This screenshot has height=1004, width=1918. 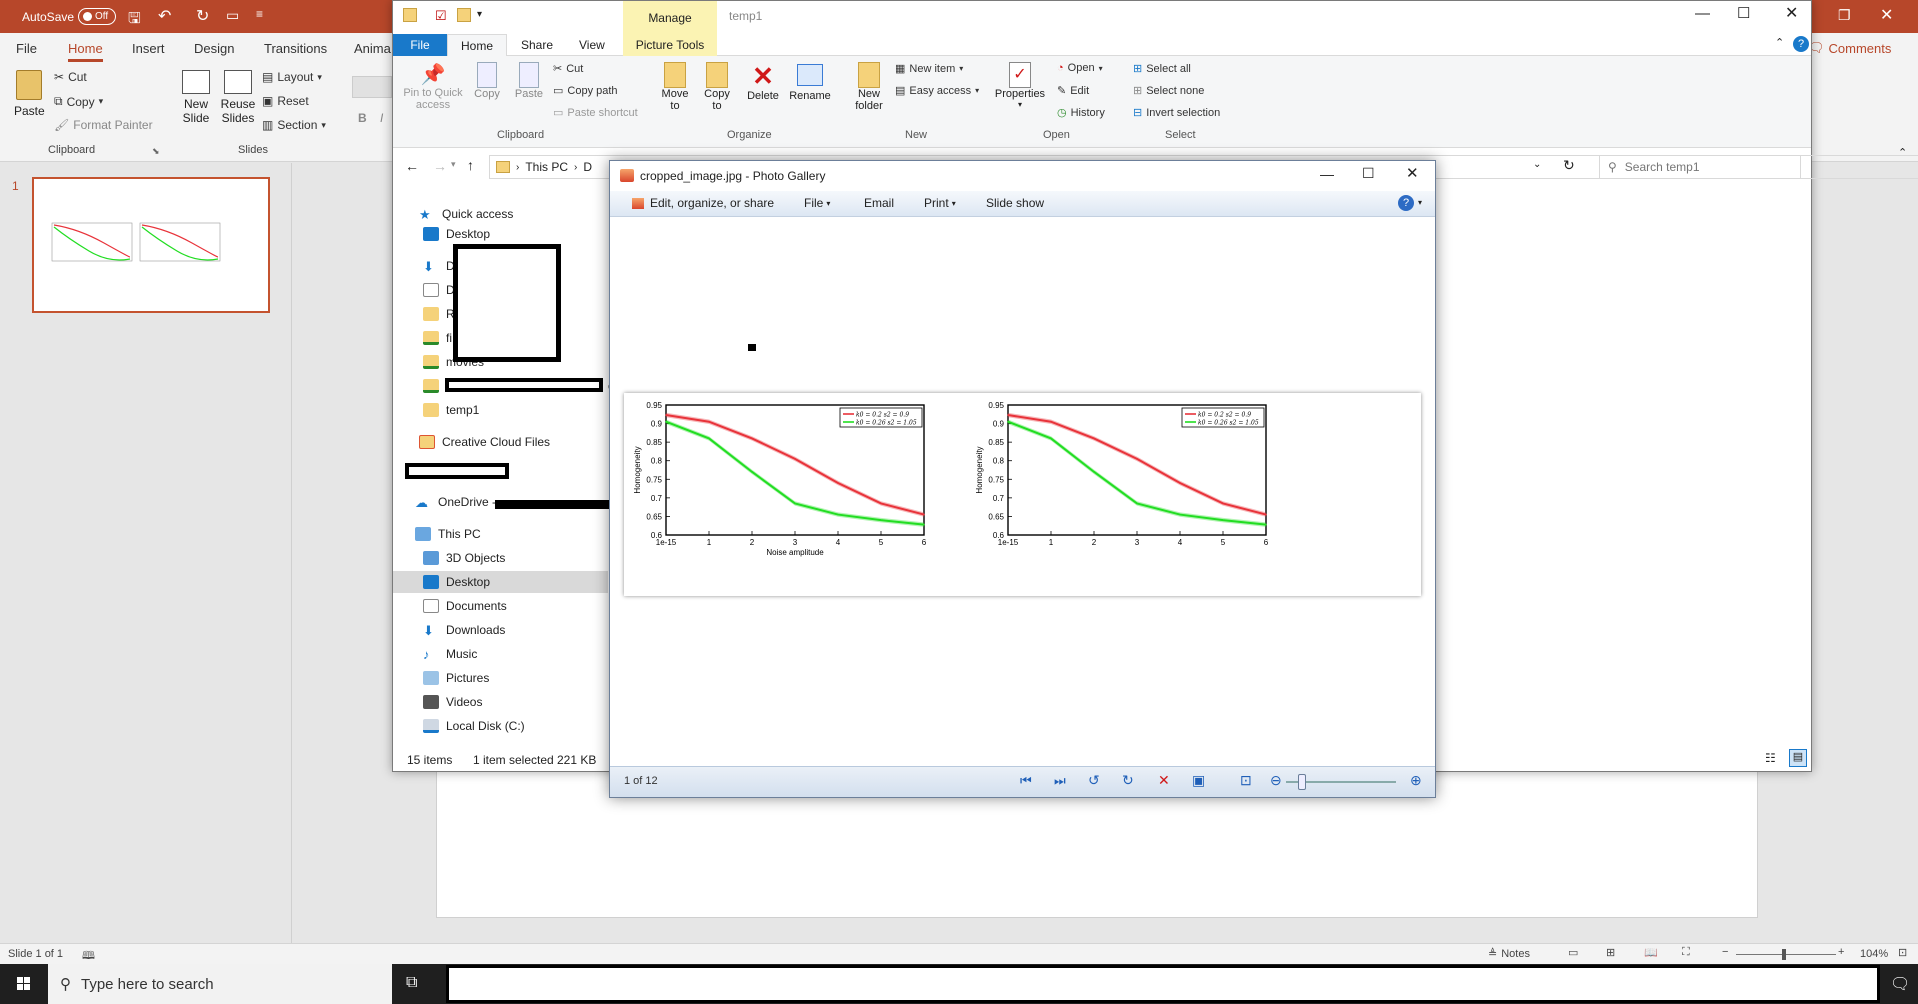 I want to click on menu-file: File ▾, so click(x=817, y=203).